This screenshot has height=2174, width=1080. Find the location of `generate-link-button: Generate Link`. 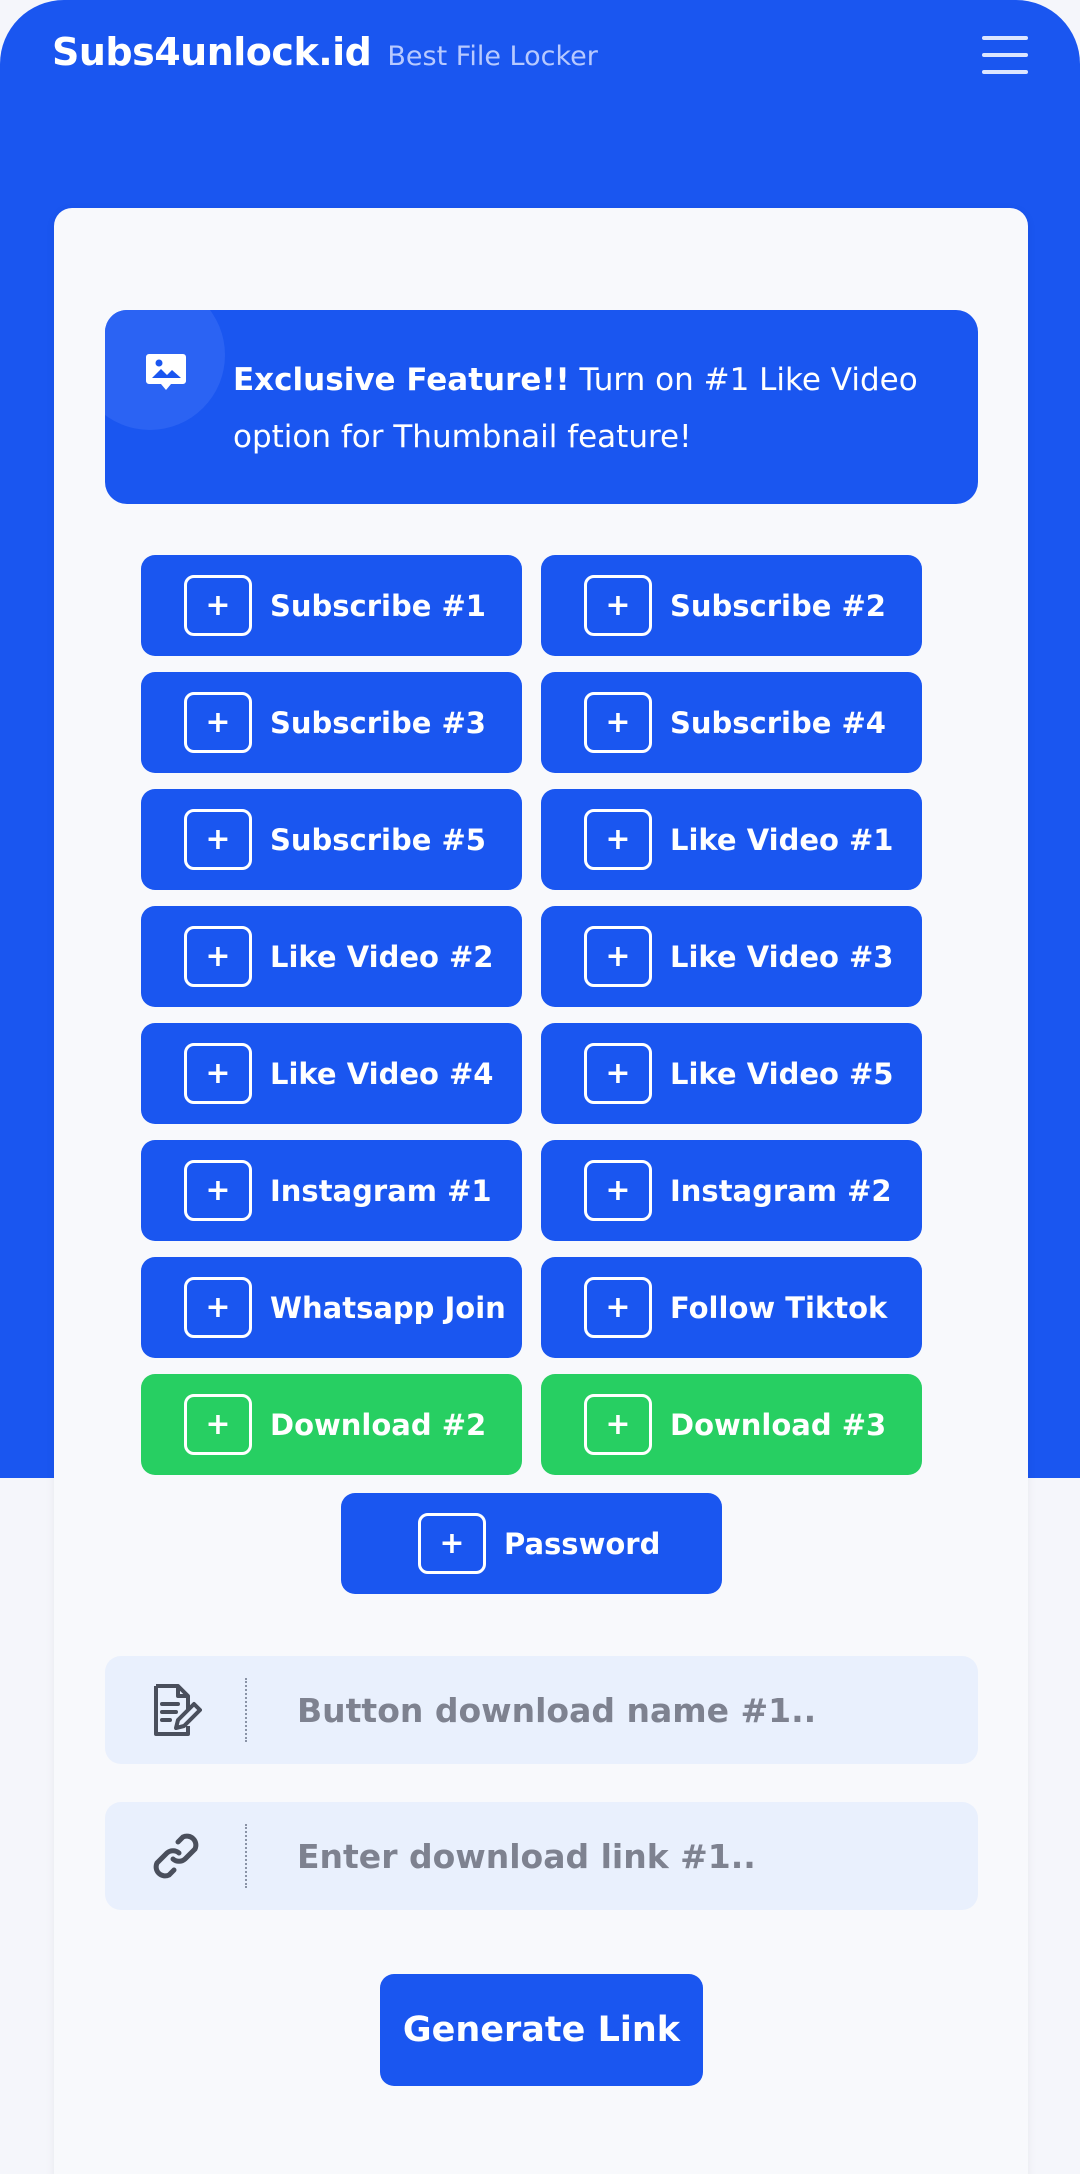

generate-link-button: Generate Link is located at coordinates (541, 2030).